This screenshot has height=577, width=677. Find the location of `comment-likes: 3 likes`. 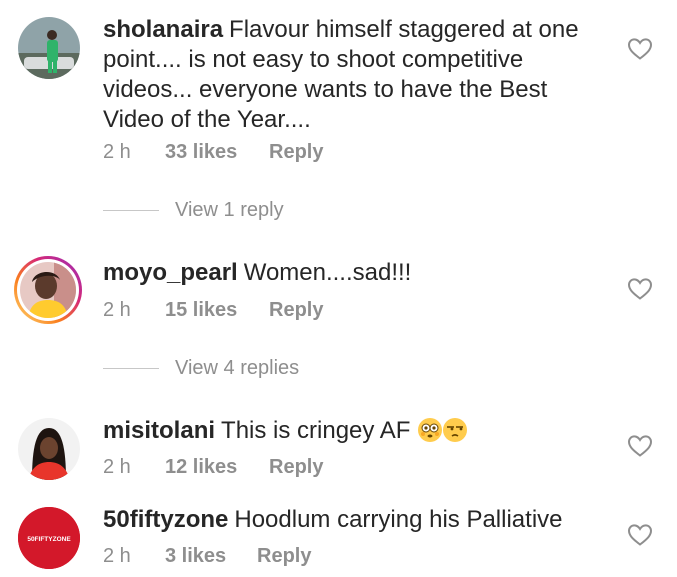

comment-likes: 3 likes is located at coordinates (211, 556).